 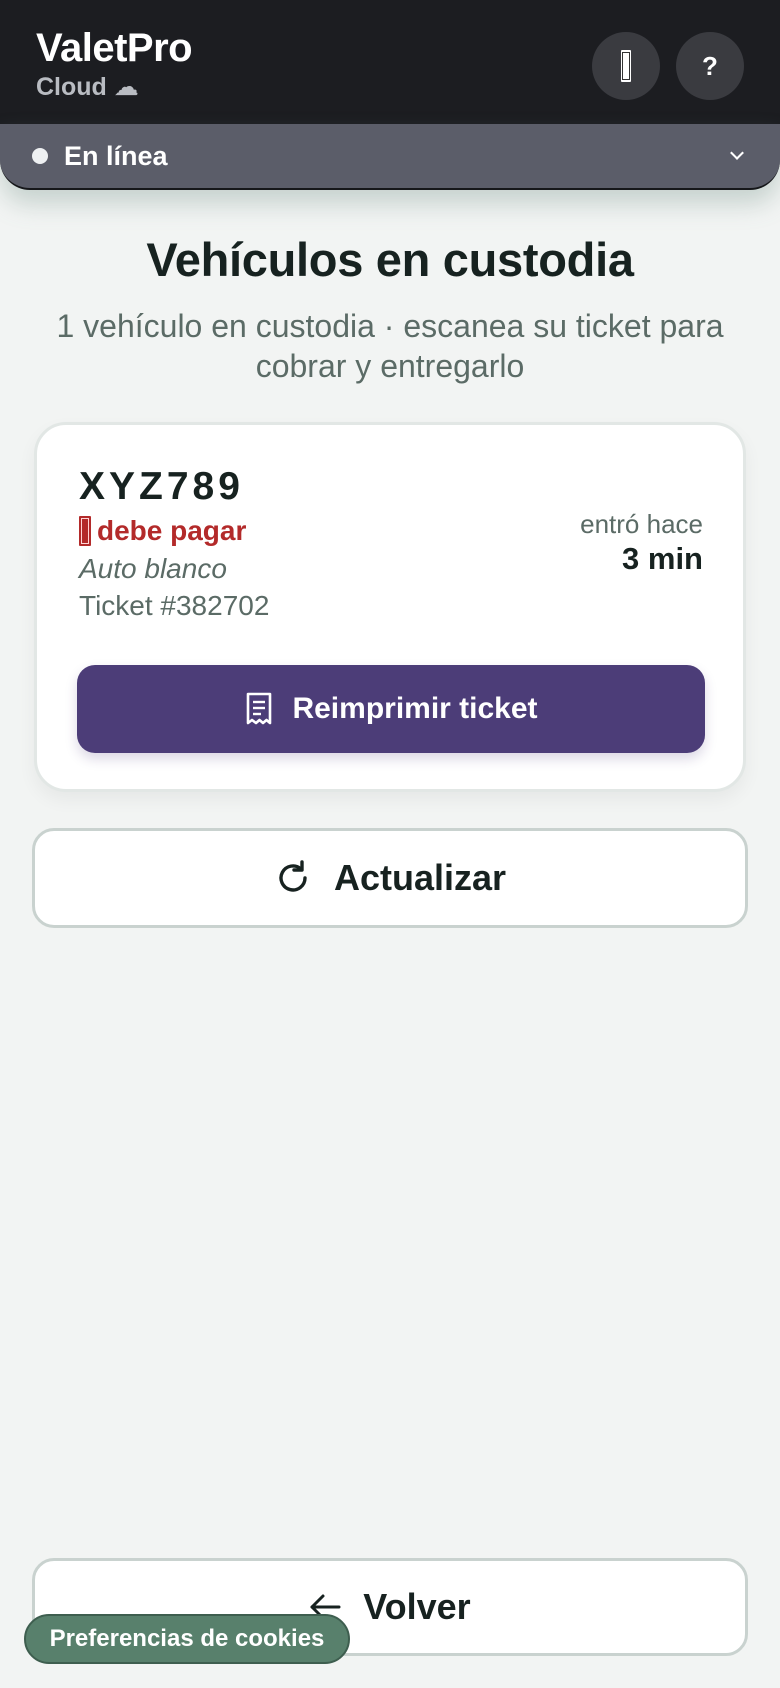 I want to click on help-icon: ?, so click(x=710, y=65).